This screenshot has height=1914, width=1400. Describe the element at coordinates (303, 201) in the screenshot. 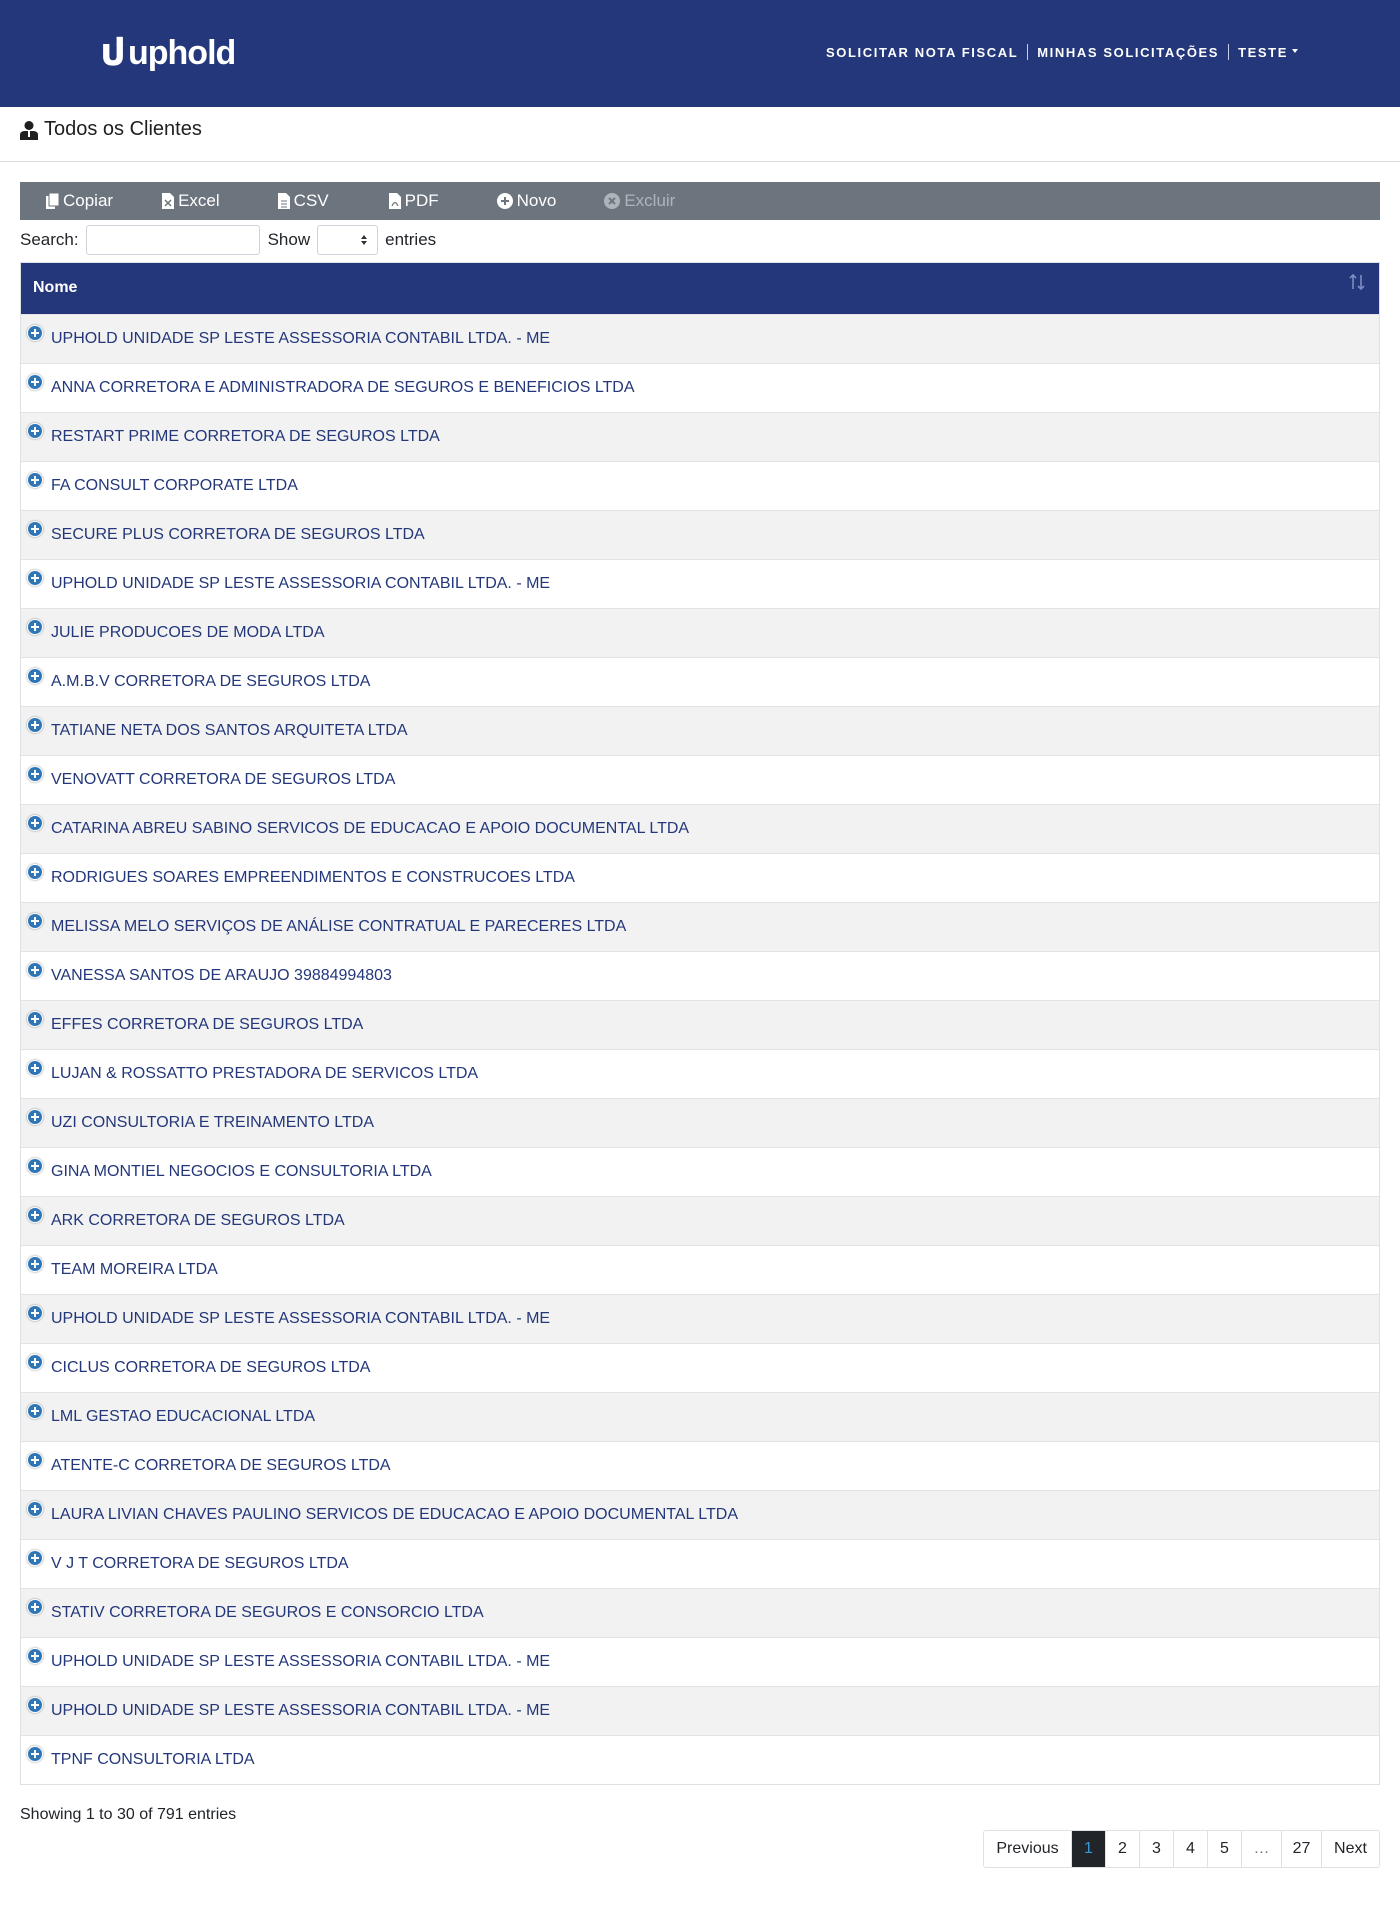

I see `csv-button: CSV` at that location.